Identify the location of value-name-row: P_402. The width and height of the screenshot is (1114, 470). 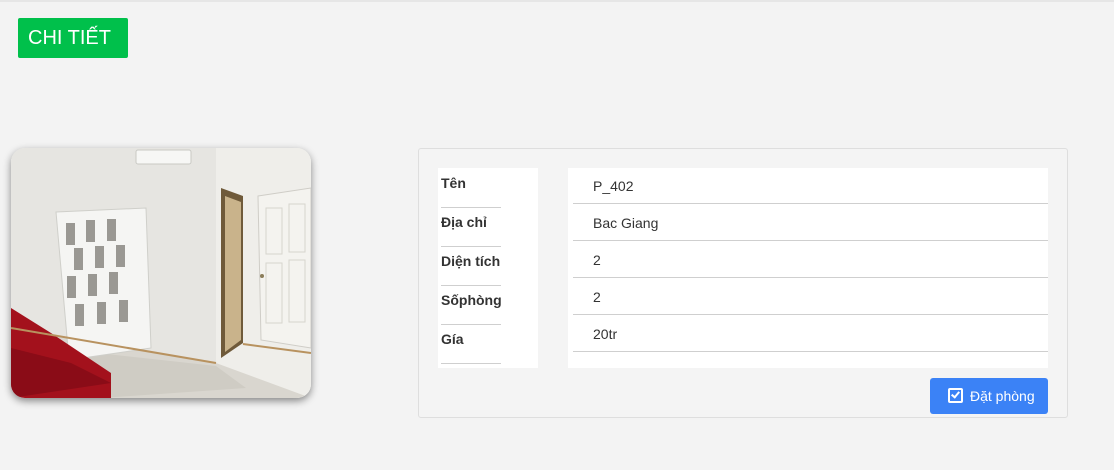
(810, 186).